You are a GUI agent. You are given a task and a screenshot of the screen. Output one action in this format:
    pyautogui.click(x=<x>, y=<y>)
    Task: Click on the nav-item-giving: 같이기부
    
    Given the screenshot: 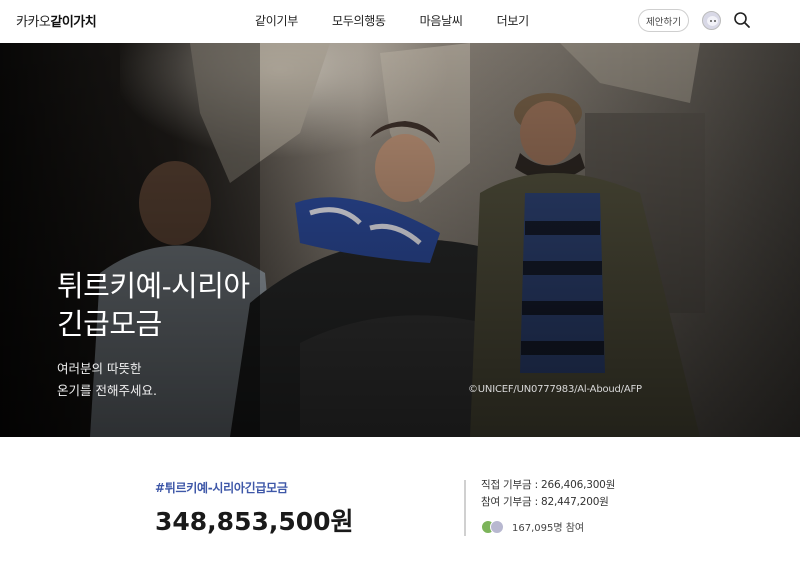 What is the action you would take?
    pyautogui.click(x=276, y=20)
    